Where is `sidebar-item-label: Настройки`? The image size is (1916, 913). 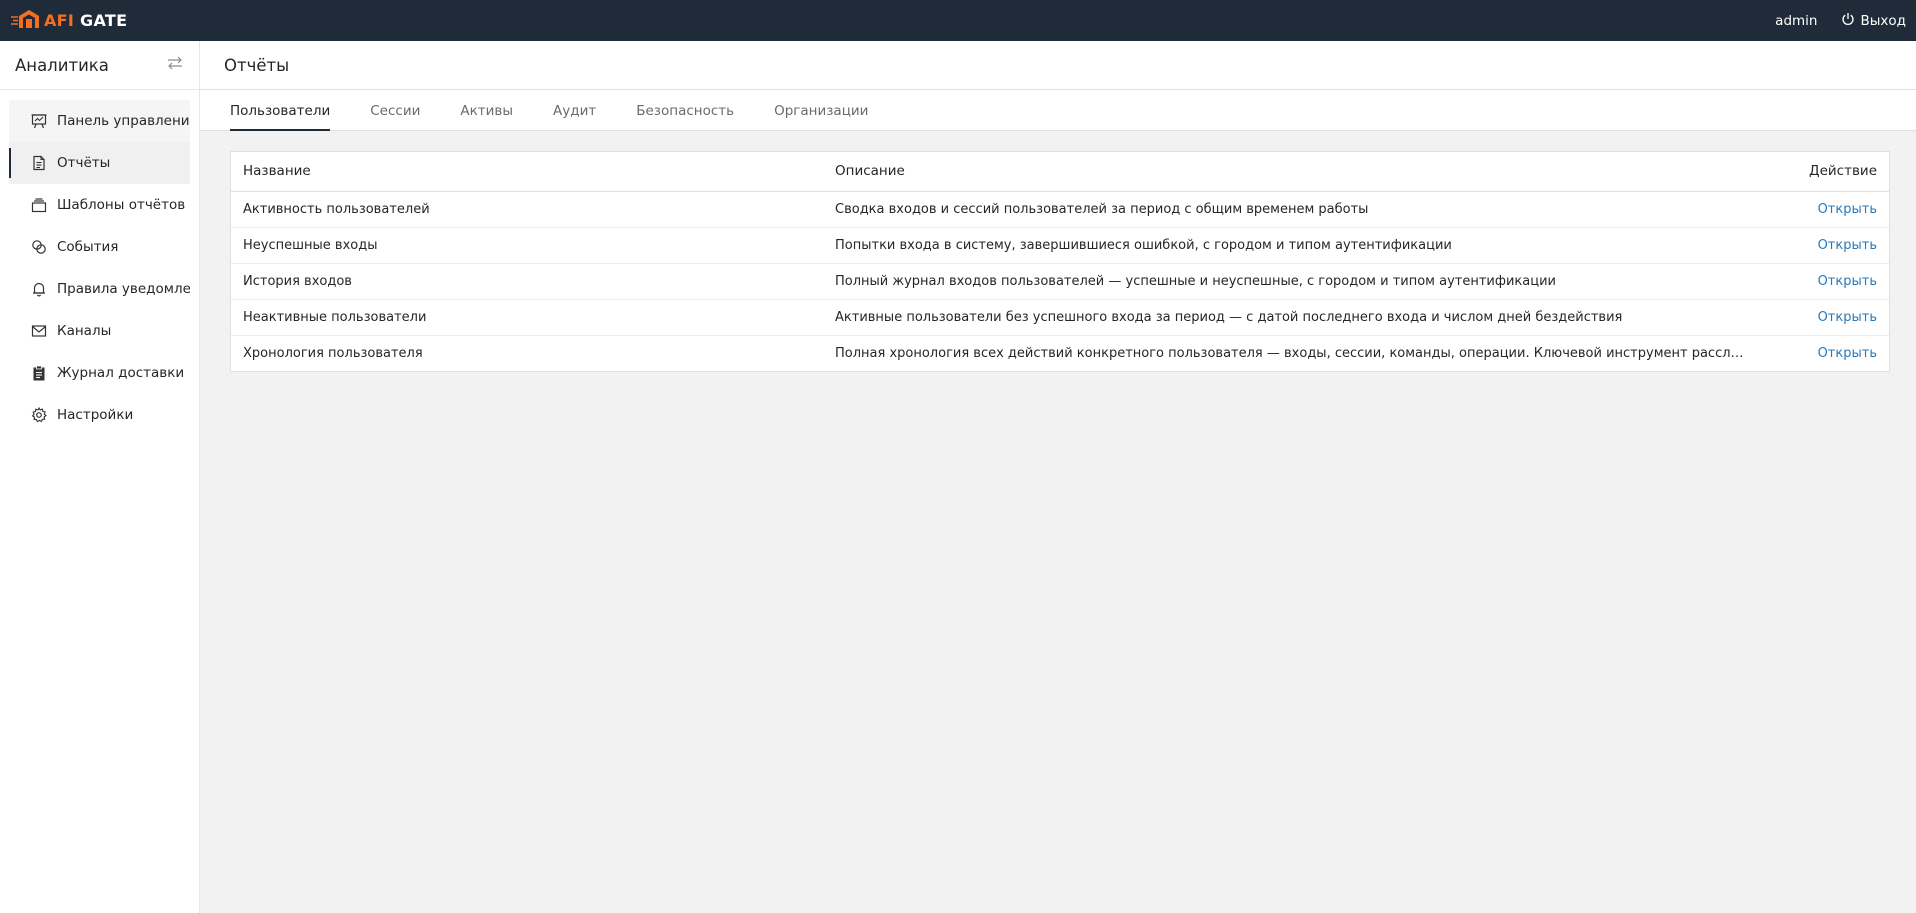
sidebar-item-label: Настройки is located at coordinates (95, 415).